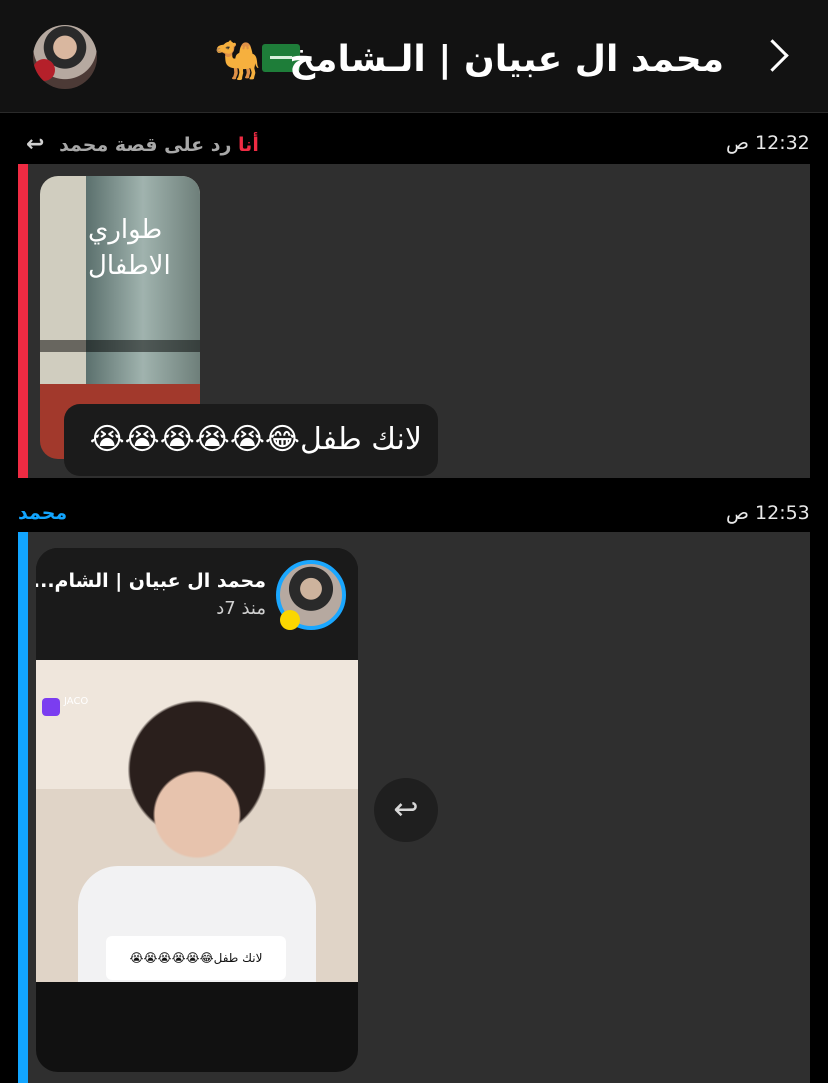 This screenshot has height=1083, width=828. What do you see at coordinates (768, 143) in the screenshot?
I see `message-time: 12:32 ص` at bounding box center [768, 143].